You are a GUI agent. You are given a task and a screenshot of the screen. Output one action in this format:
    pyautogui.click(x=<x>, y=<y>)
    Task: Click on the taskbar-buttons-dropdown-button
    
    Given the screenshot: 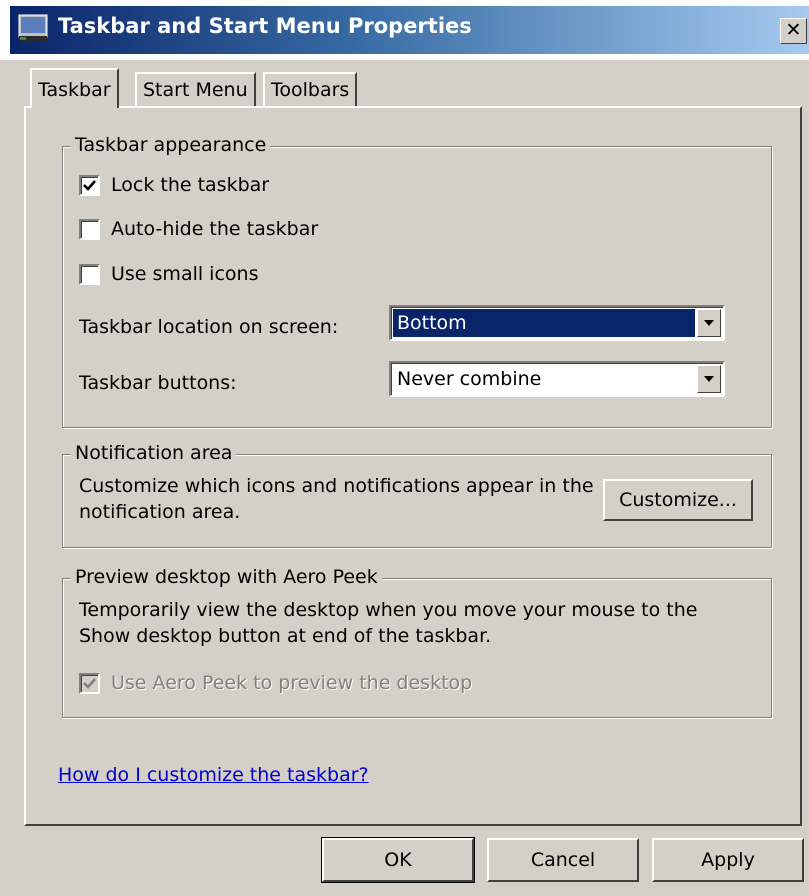 What is the action you would take?
    pyautogui.click(x=709, y=379)
    